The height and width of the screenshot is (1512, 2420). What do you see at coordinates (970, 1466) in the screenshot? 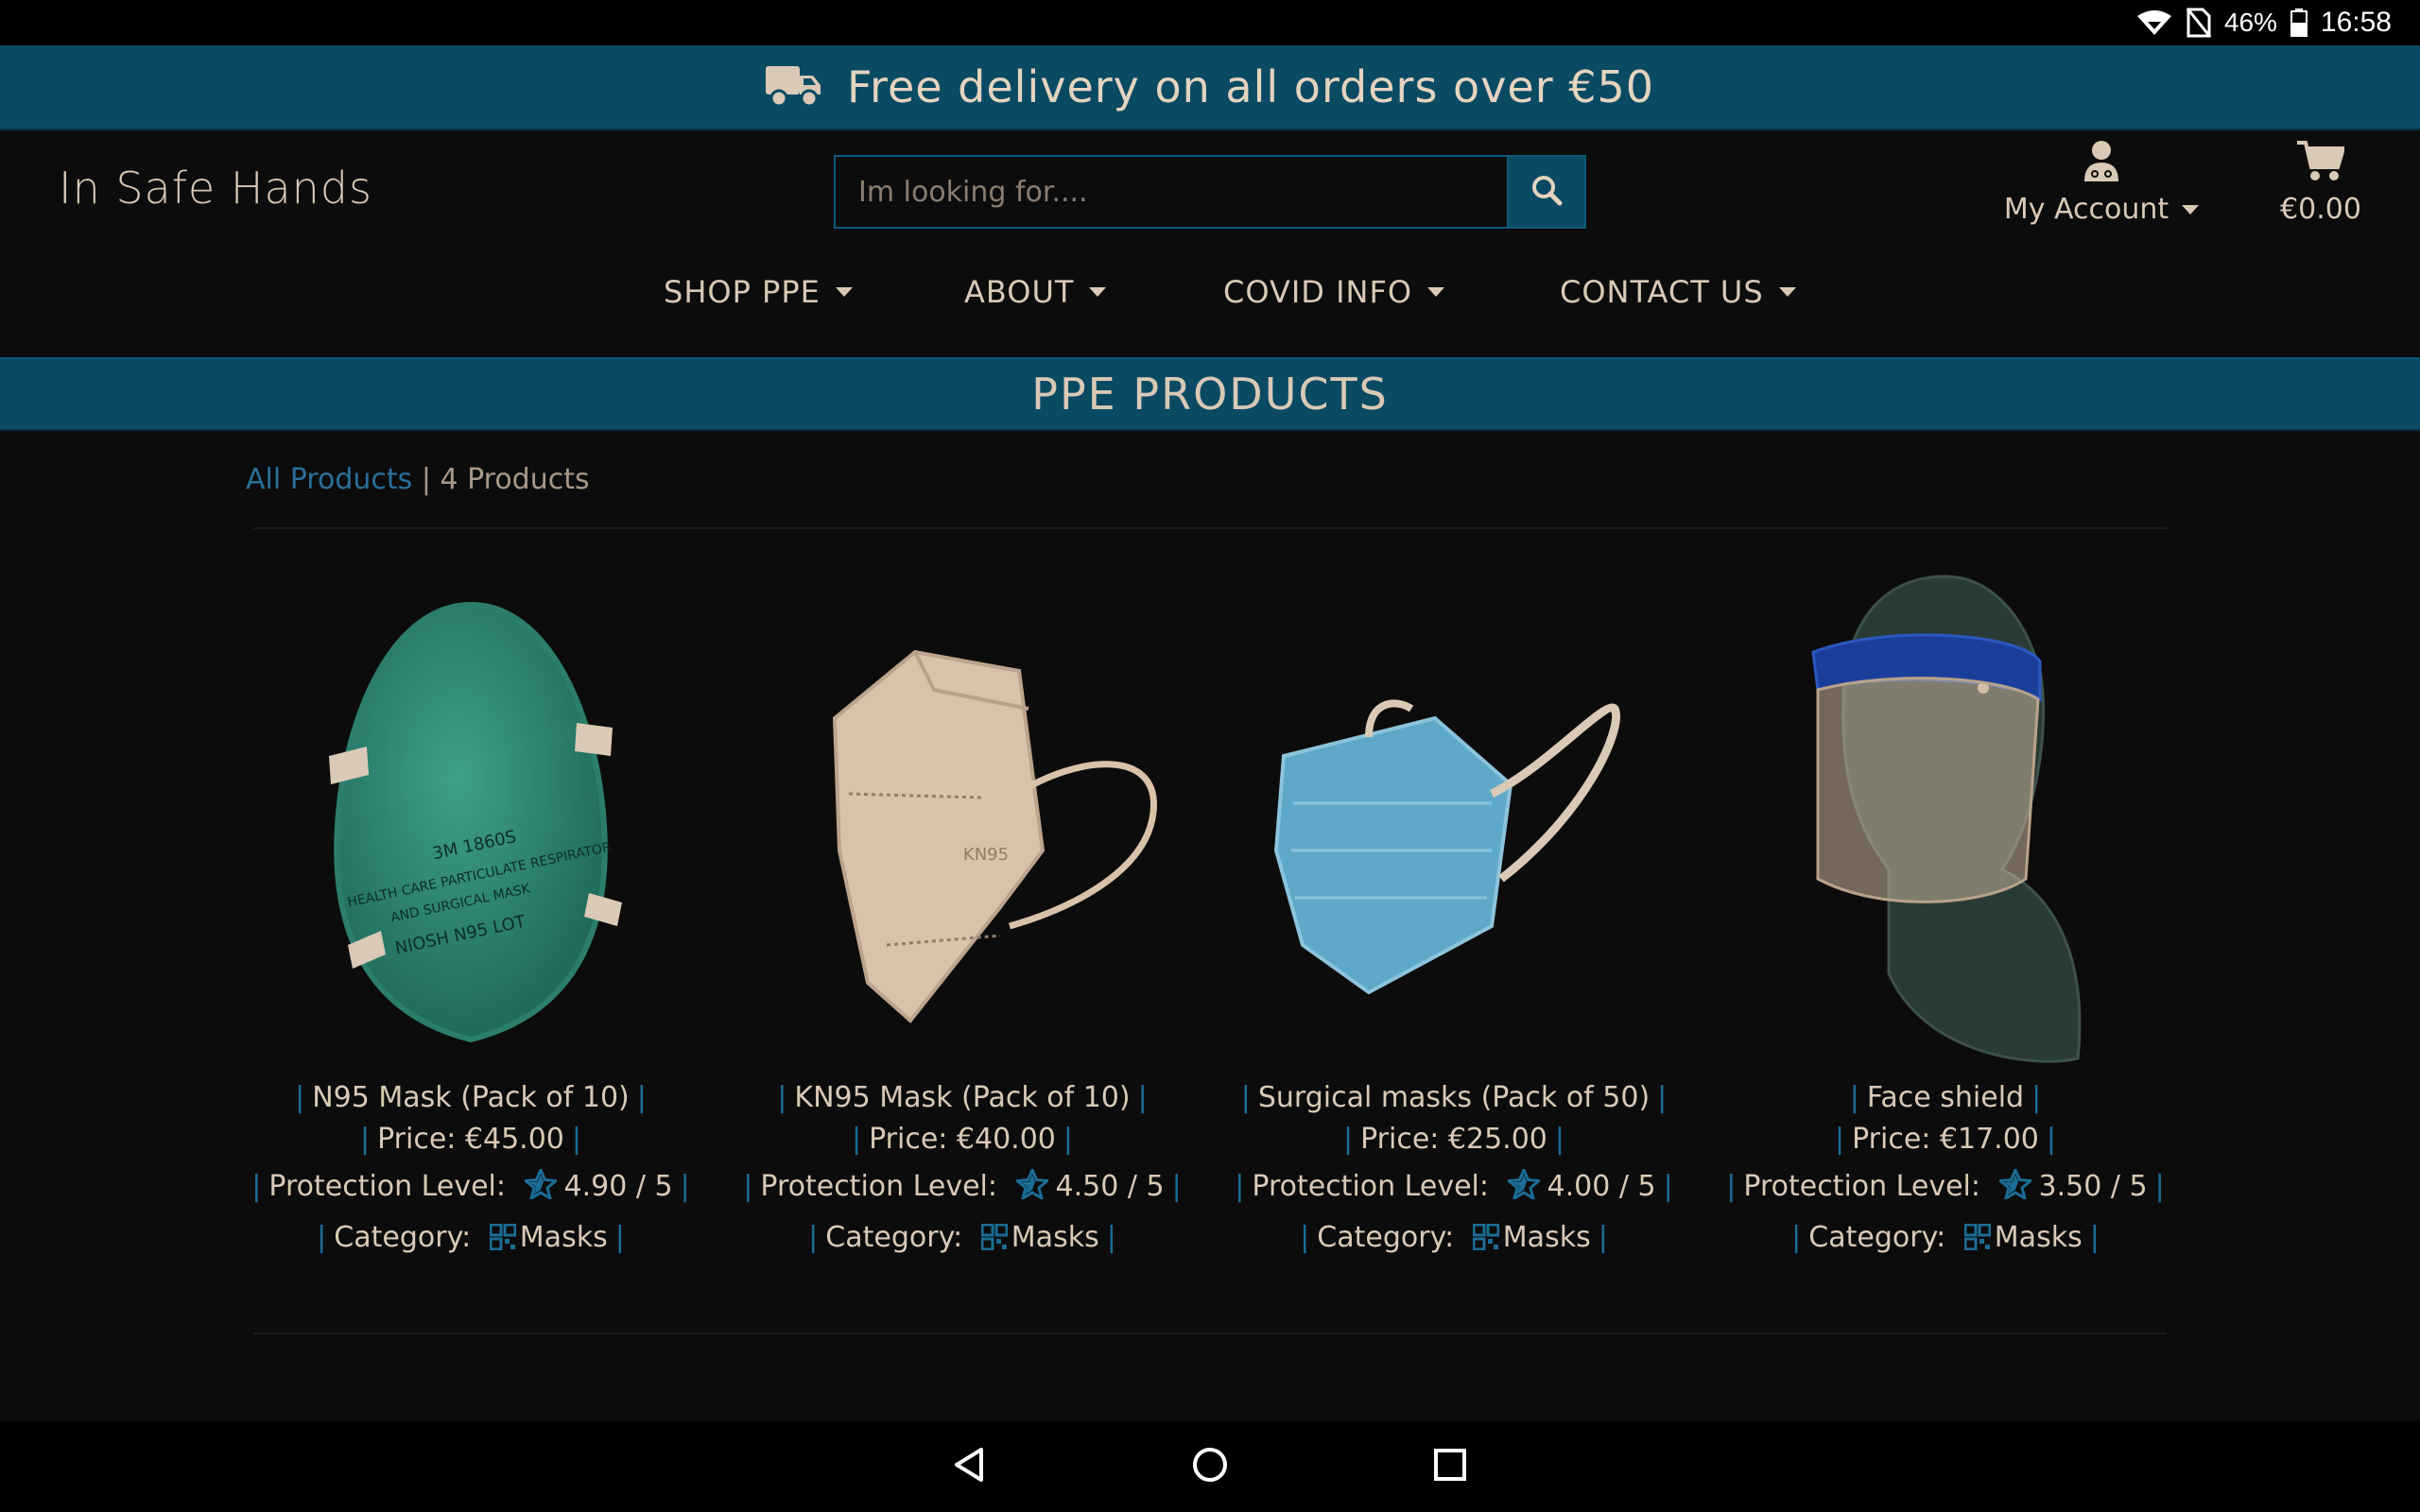
I see `back-button` at bounding box center [970, 1466].